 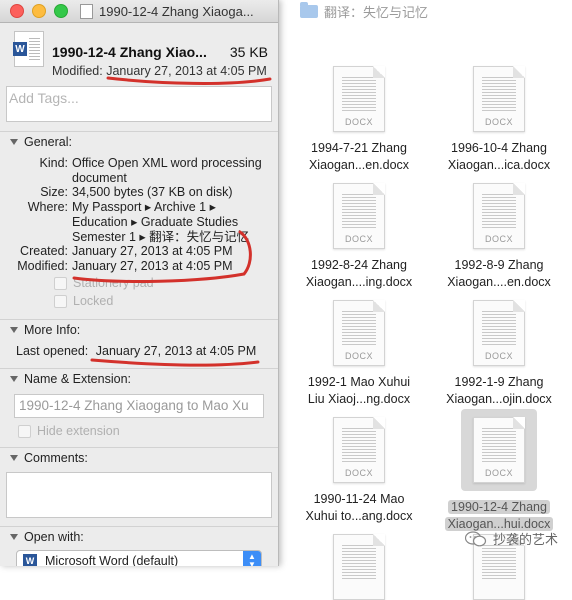 I want to click on section-name-extension: Name & Extension:, so click(x=139, y=378).